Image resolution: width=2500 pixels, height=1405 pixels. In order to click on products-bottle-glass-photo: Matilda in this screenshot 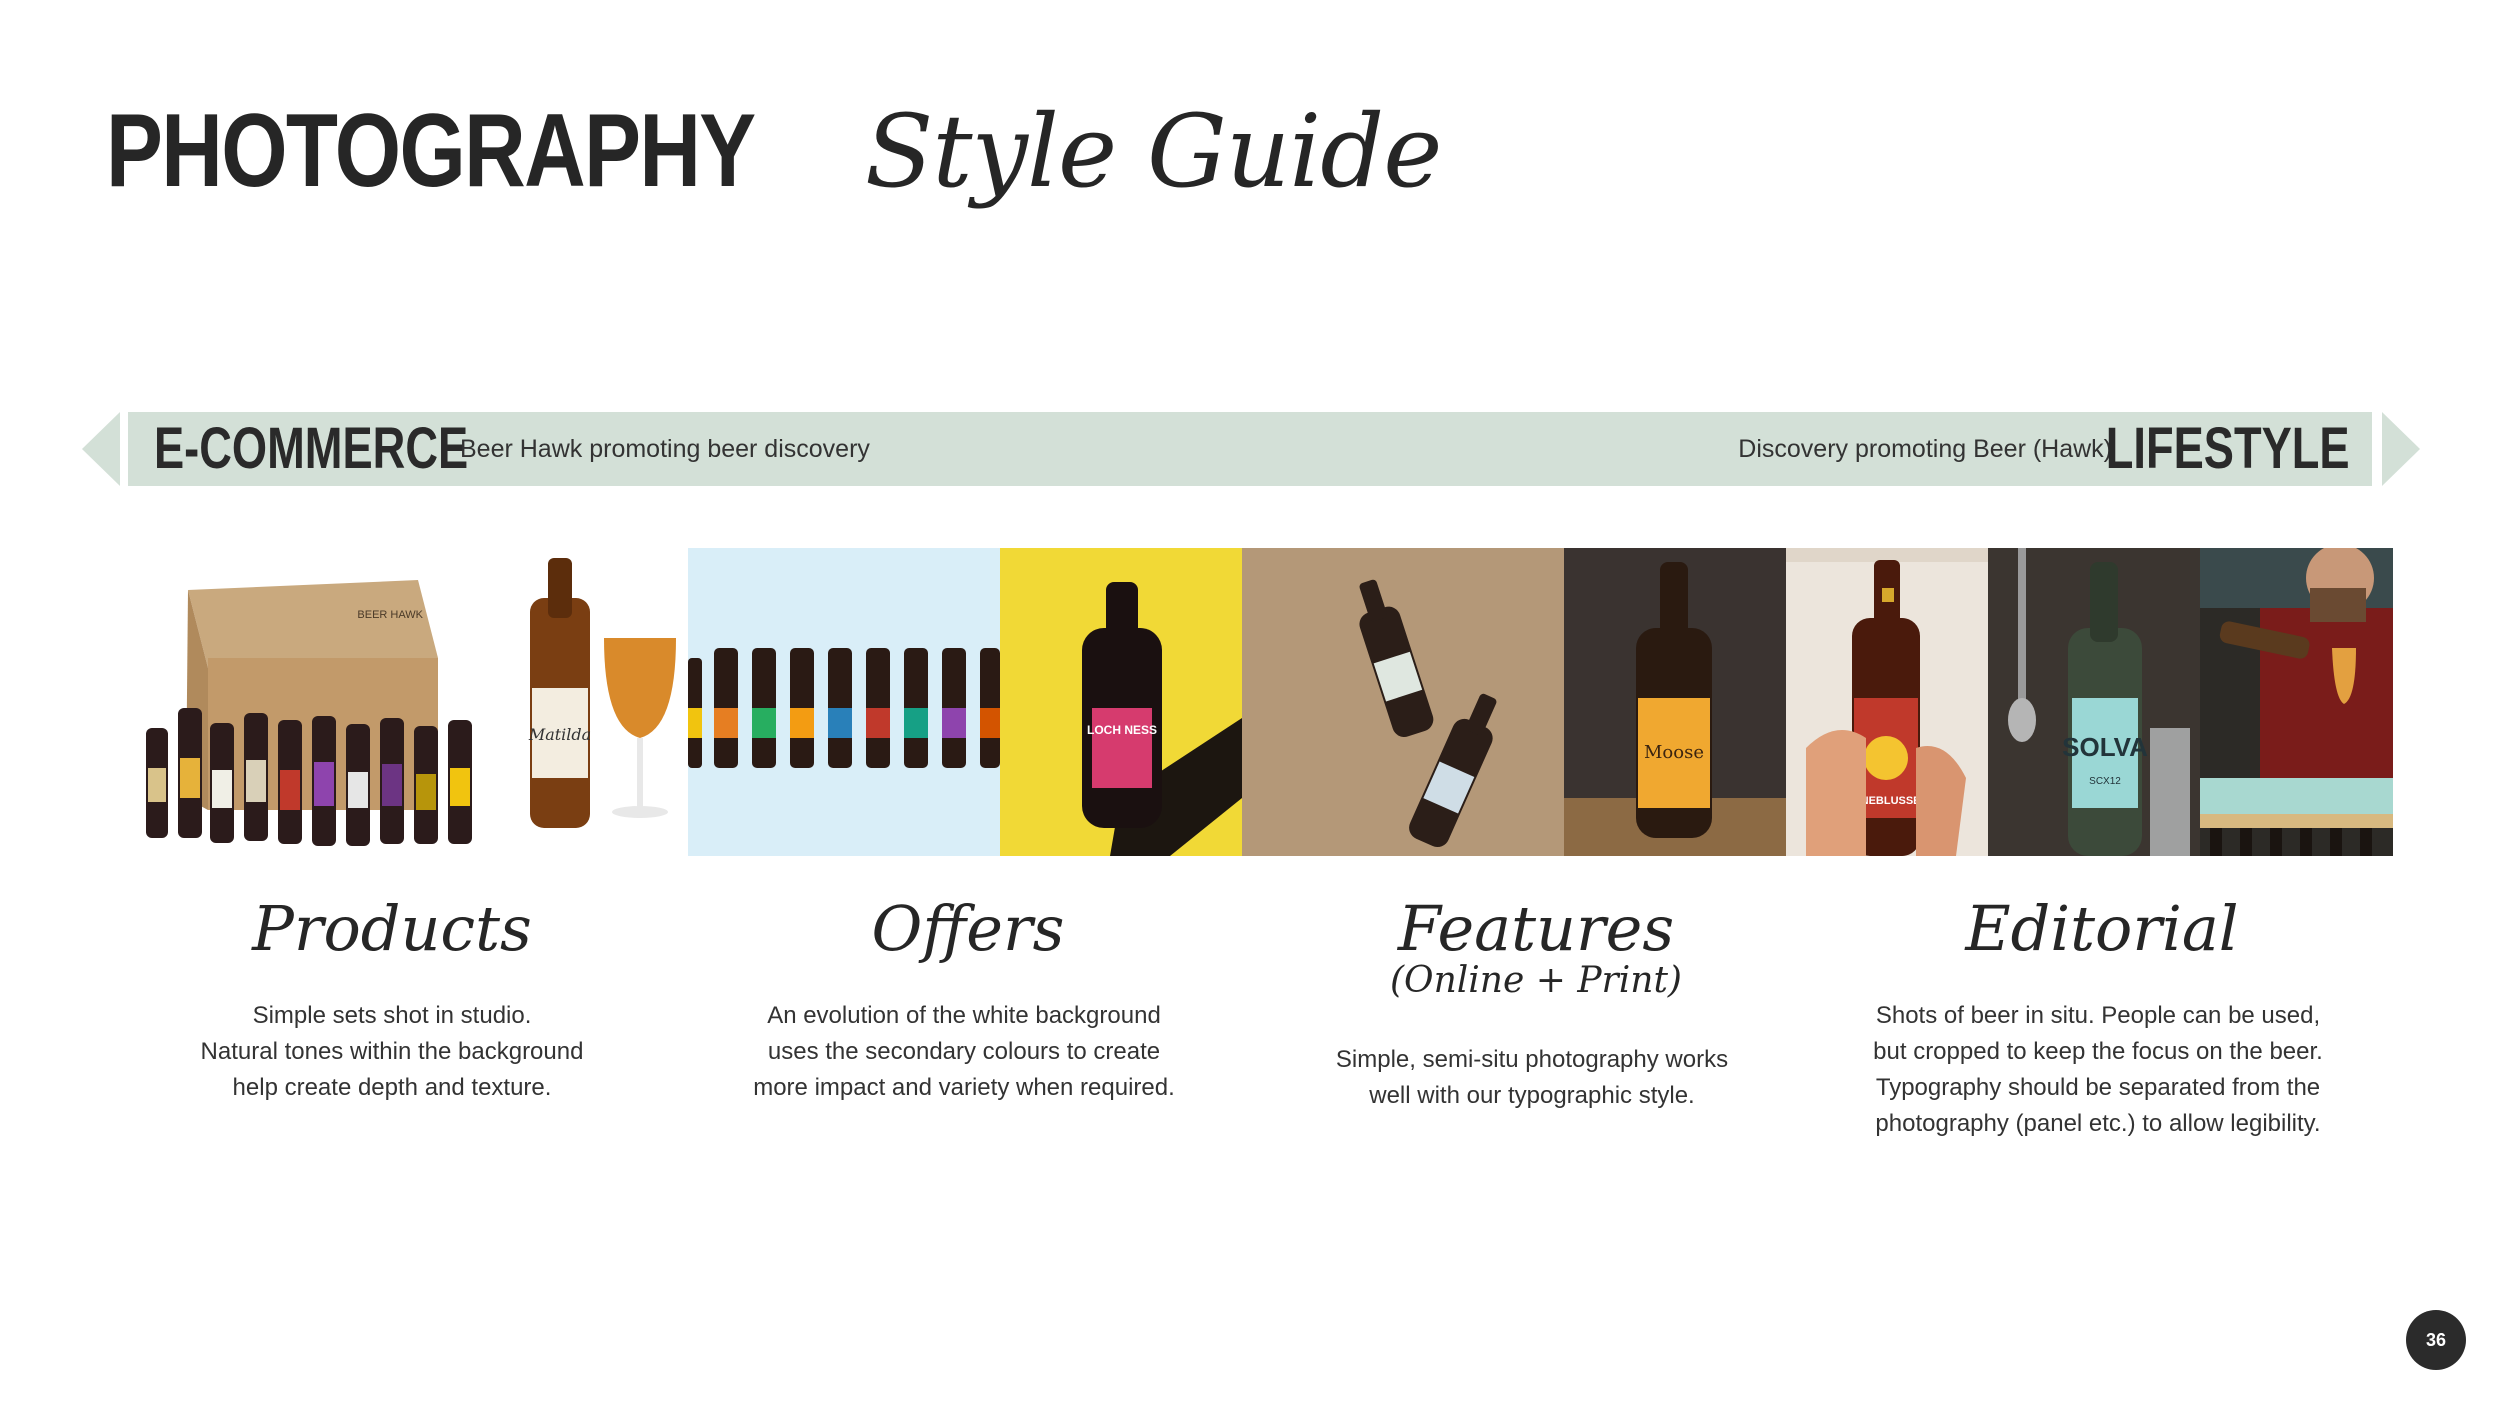, I will do `click(598, 702)`.